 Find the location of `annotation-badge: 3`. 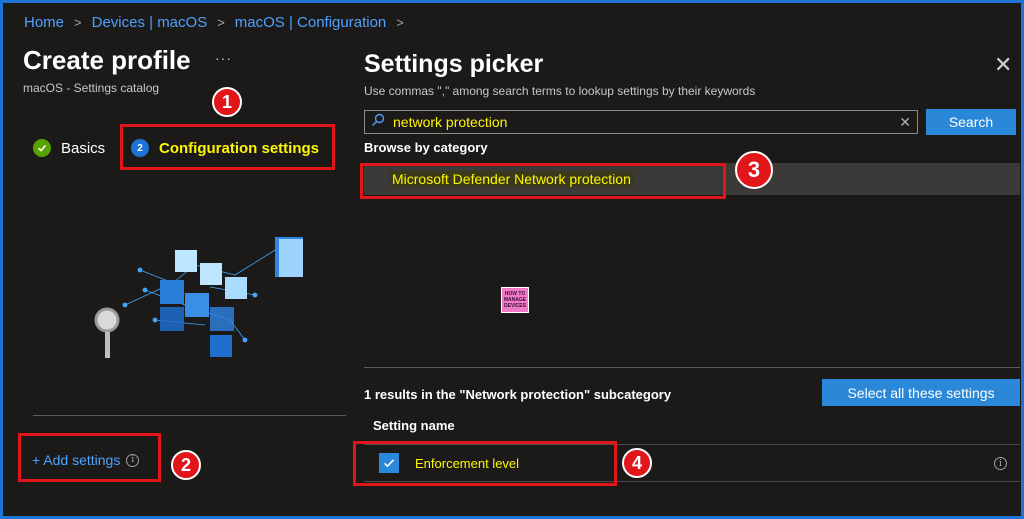

annotation-badge: 3 is located at coordinates (754, 170).